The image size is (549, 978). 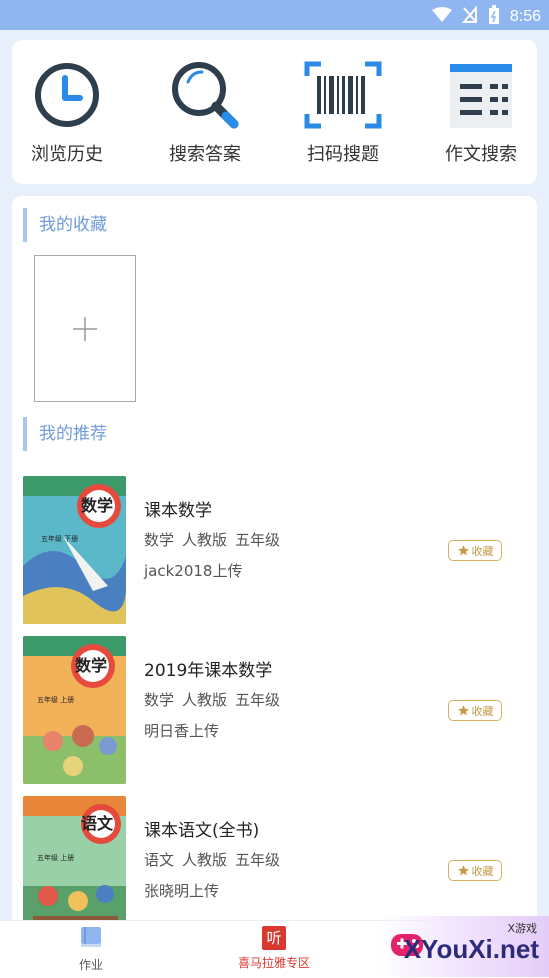 I want to click on nav-homework: 作业, so click(x=91, y=949).